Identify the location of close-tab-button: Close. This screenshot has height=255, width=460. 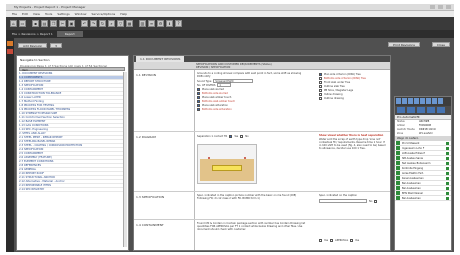
(440, 44).